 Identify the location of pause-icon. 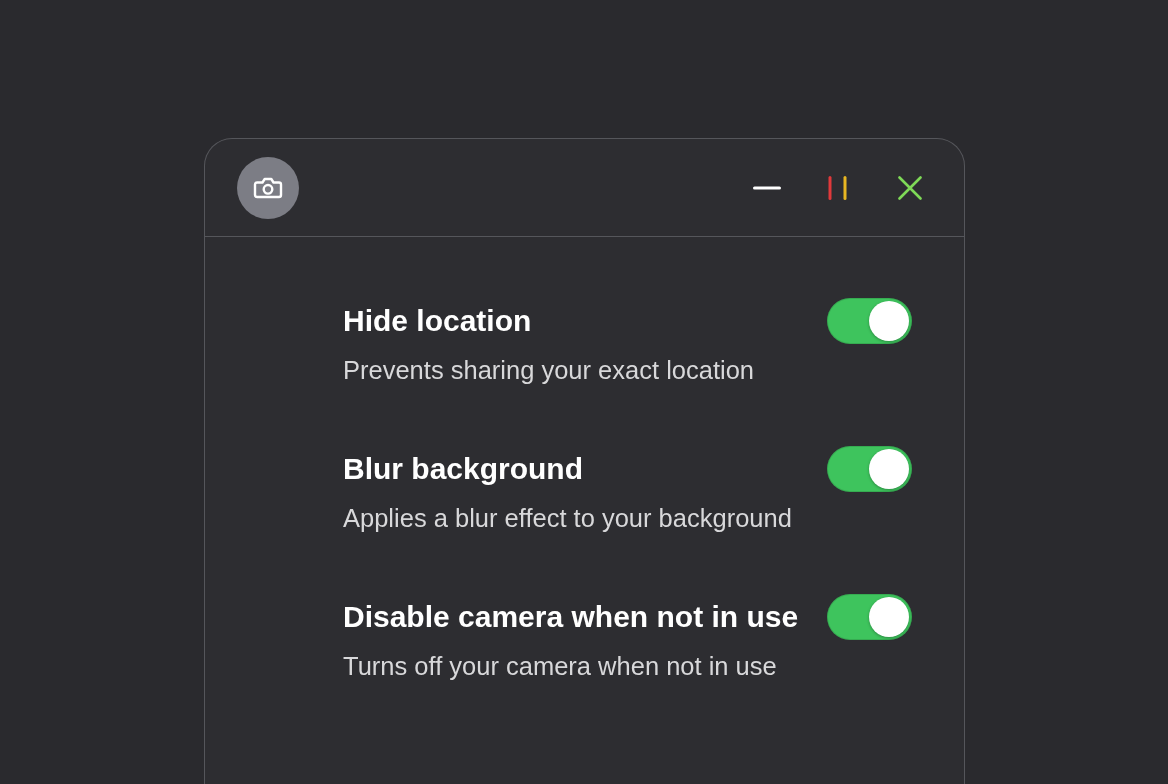
(838, 187).